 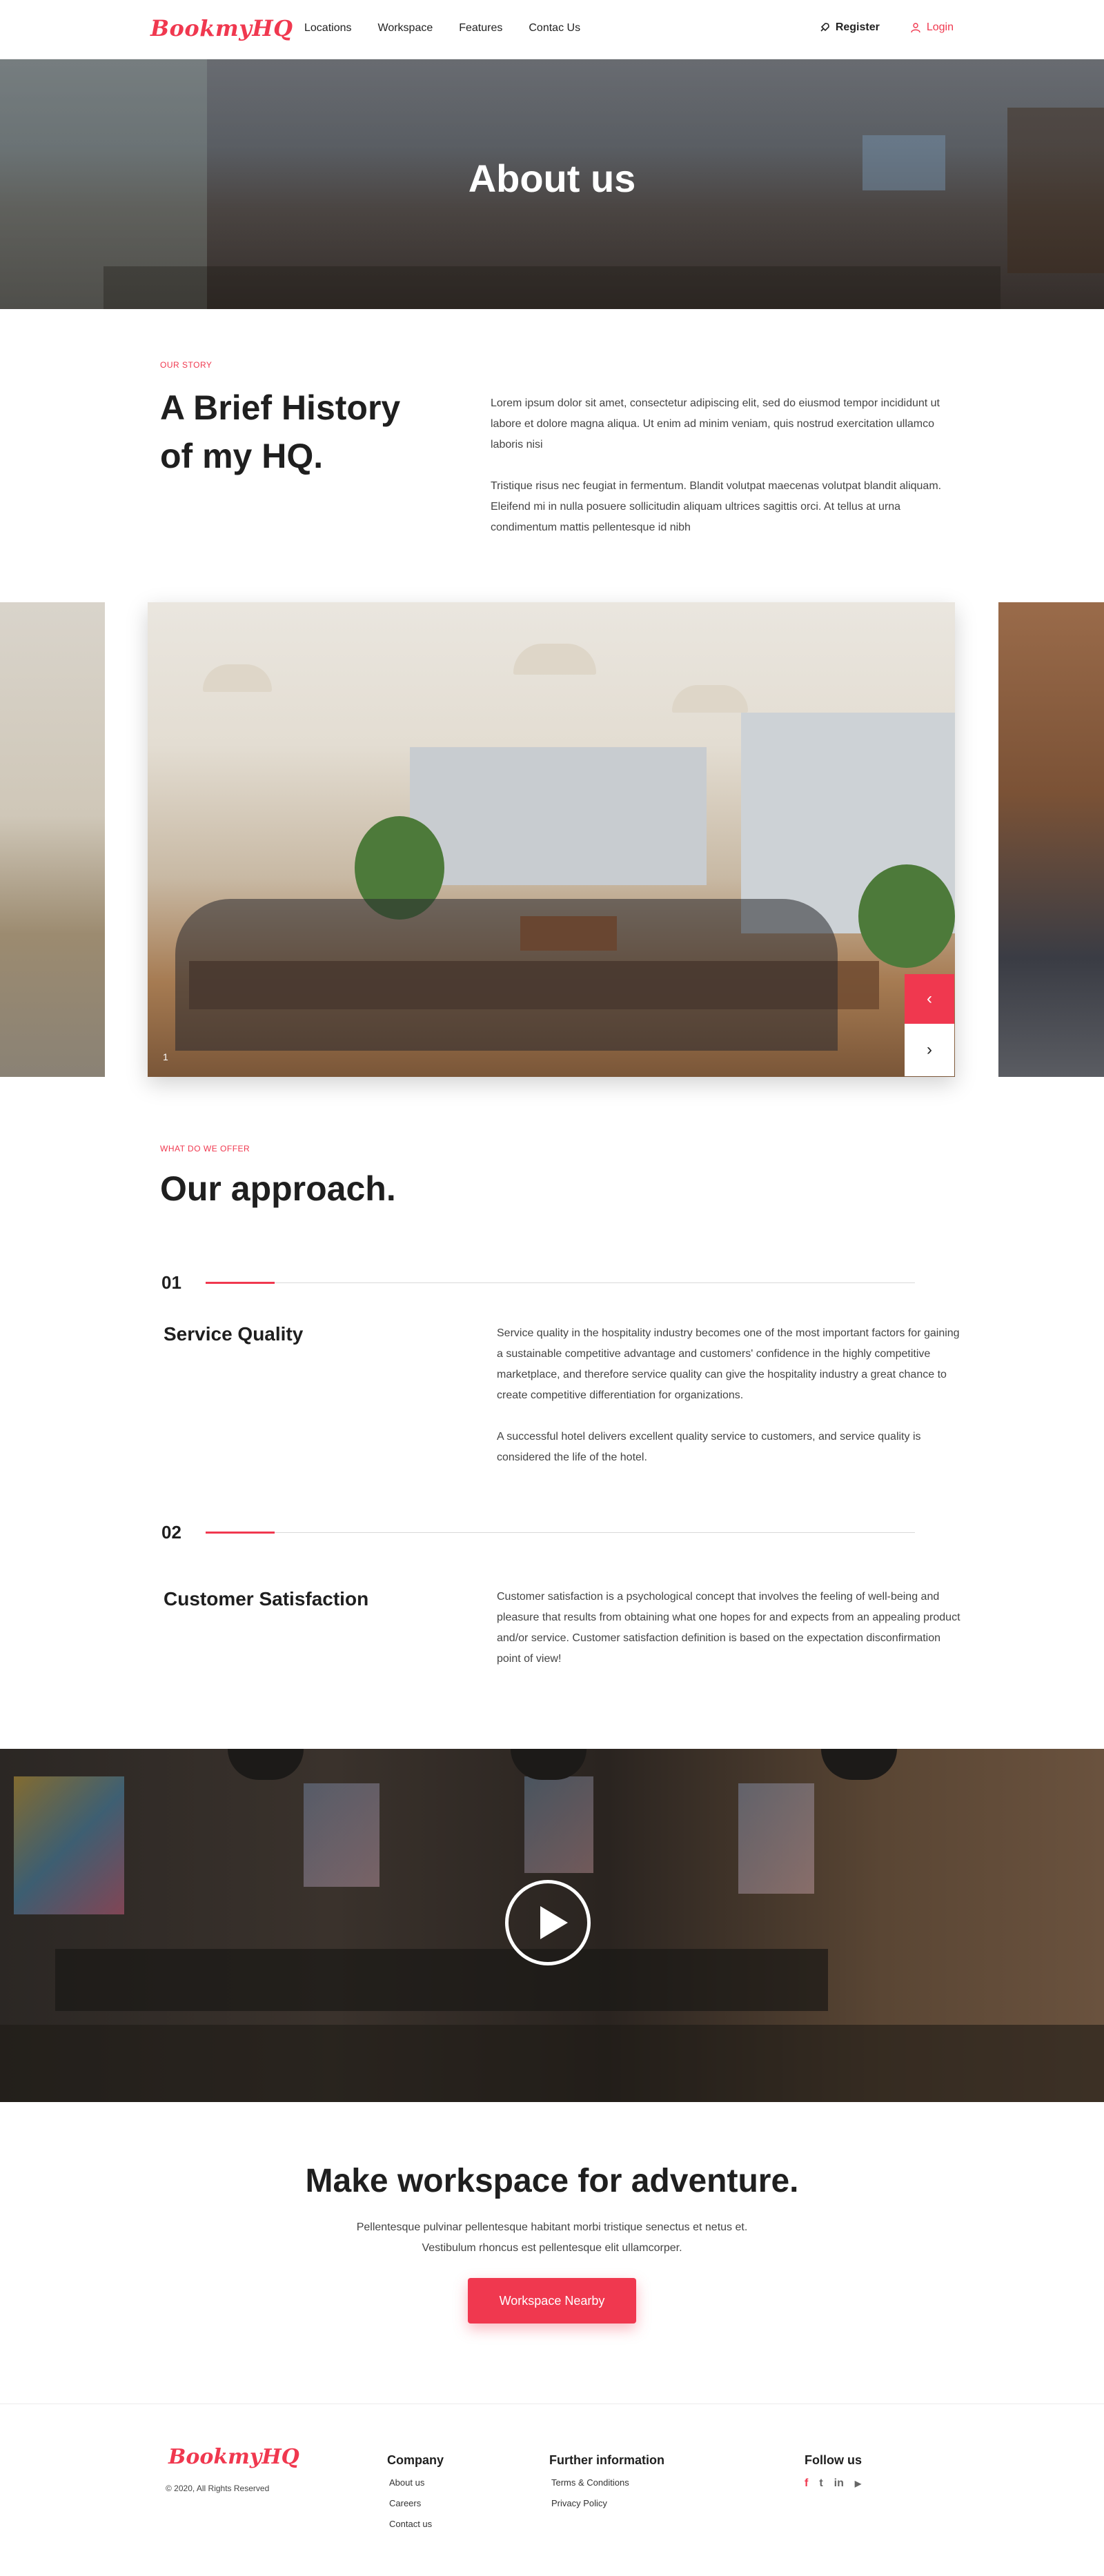 I want to click on footer-company: Company About us Careers Contact us, so click(x=415, y=2496).